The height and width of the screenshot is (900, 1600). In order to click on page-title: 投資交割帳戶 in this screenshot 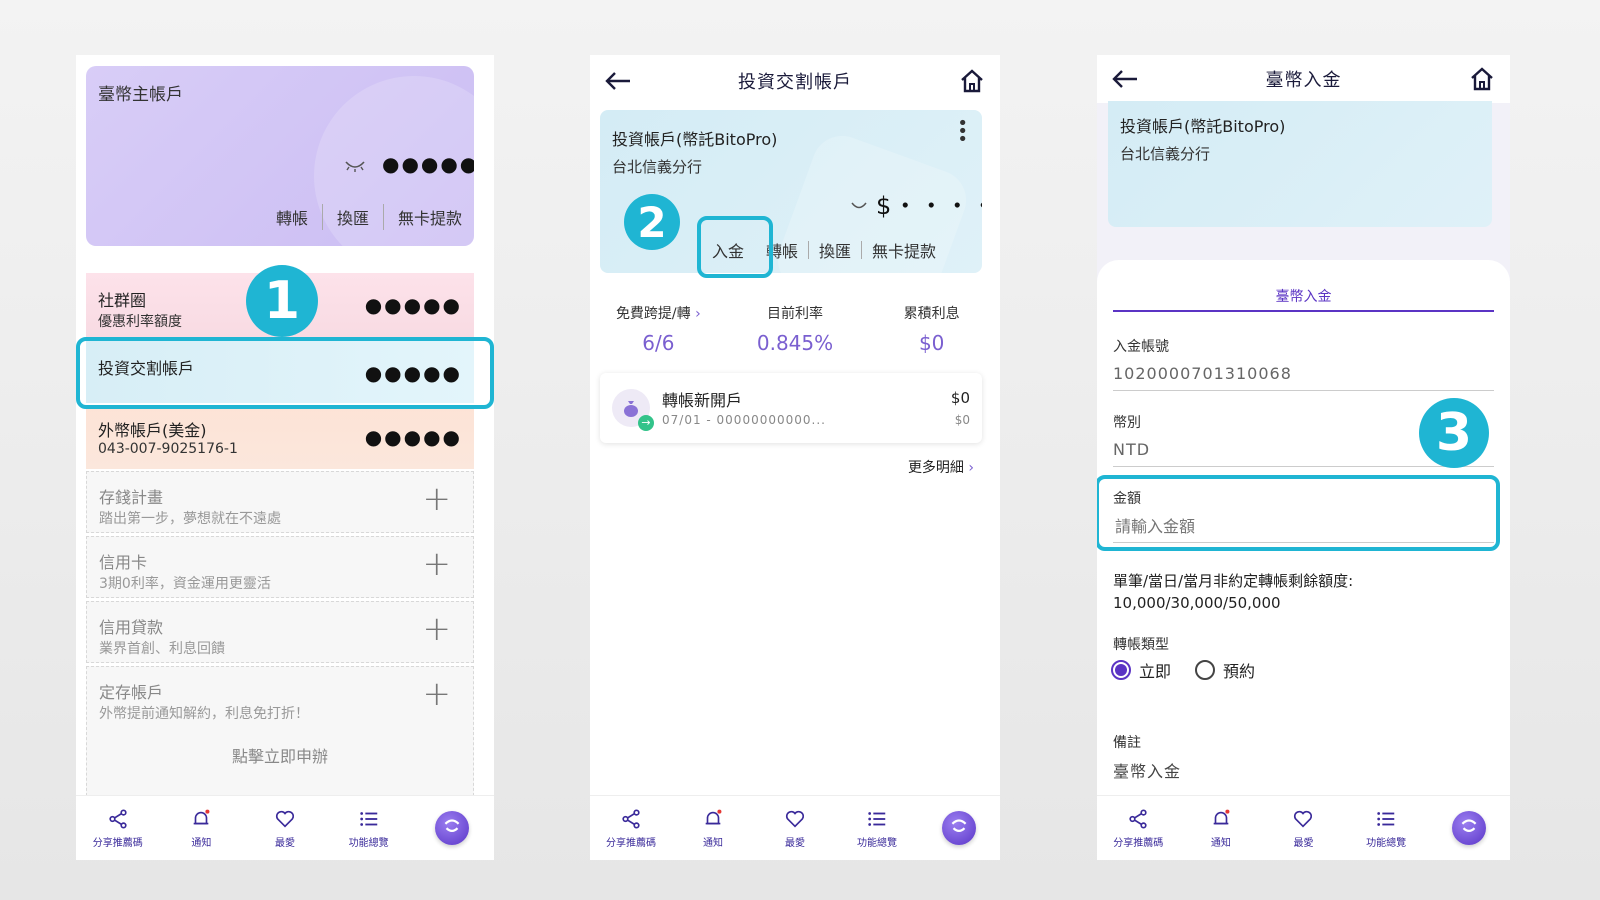, I will do `click(795, 82)`.